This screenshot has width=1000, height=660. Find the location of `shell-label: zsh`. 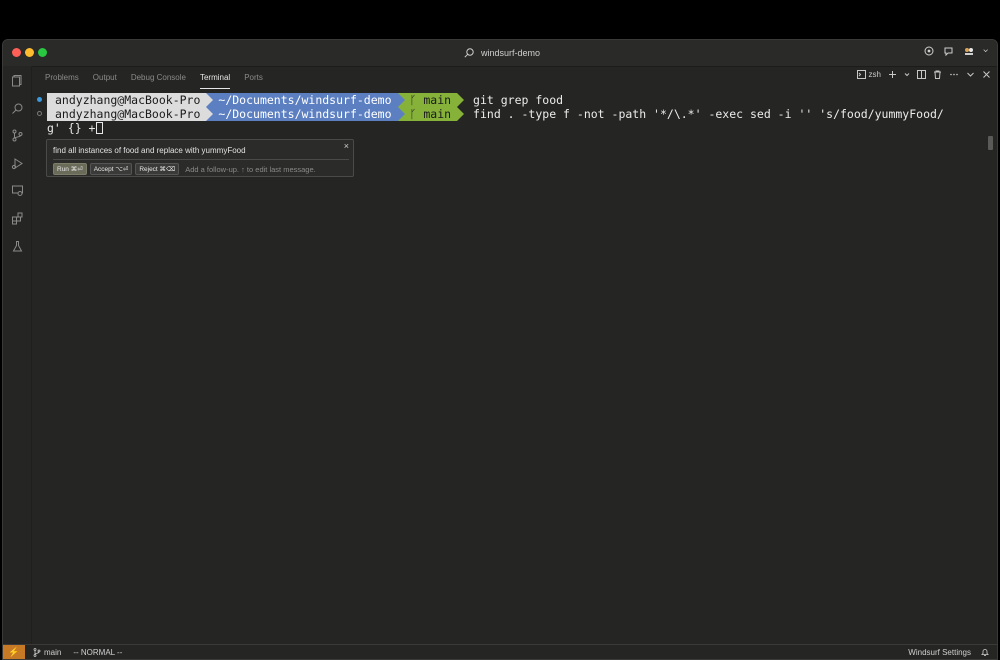

shell-label: zsh is located at coordinates (874, 74).